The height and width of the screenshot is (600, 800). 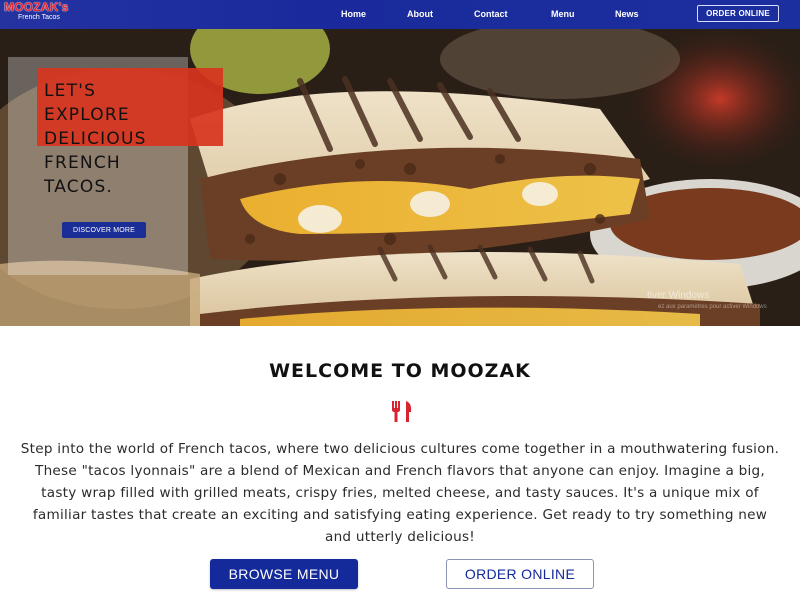 What do you see at coordinates (420, 14) in the screenshot?
I see `nav-item-about: About` at bounding box center [420, 14].